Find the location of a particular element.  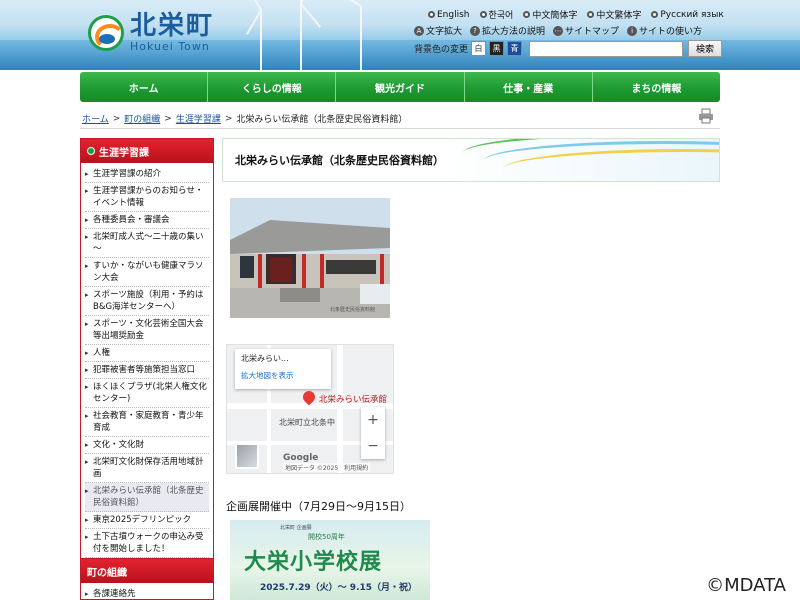

breadcrumb-home-link: ホーム is located at coordinates (95, 118).